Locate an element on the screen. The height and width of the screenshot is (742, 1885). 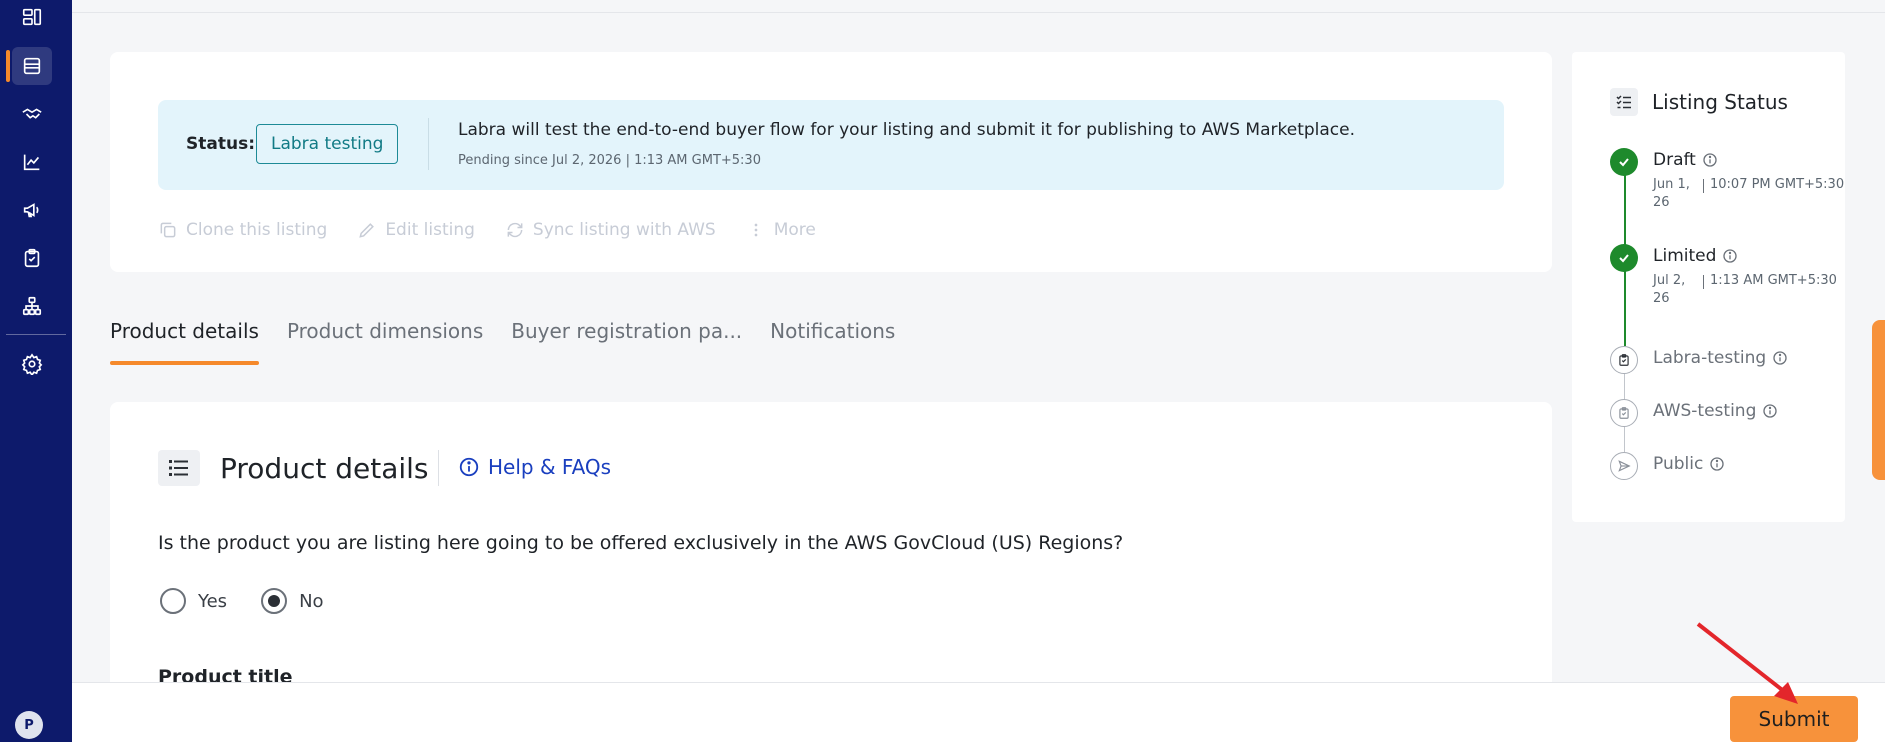
step-public-label: Public is located at coordinates (1678, 464).